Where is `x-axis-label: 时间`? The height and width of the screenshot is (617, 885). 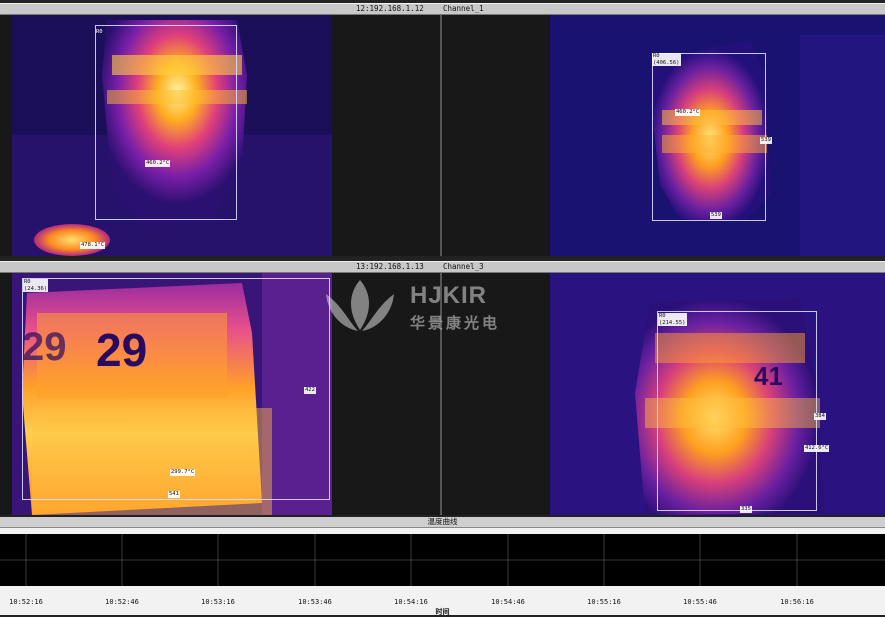 x-axis-label: 时间 is located at coordinates (442, 612).